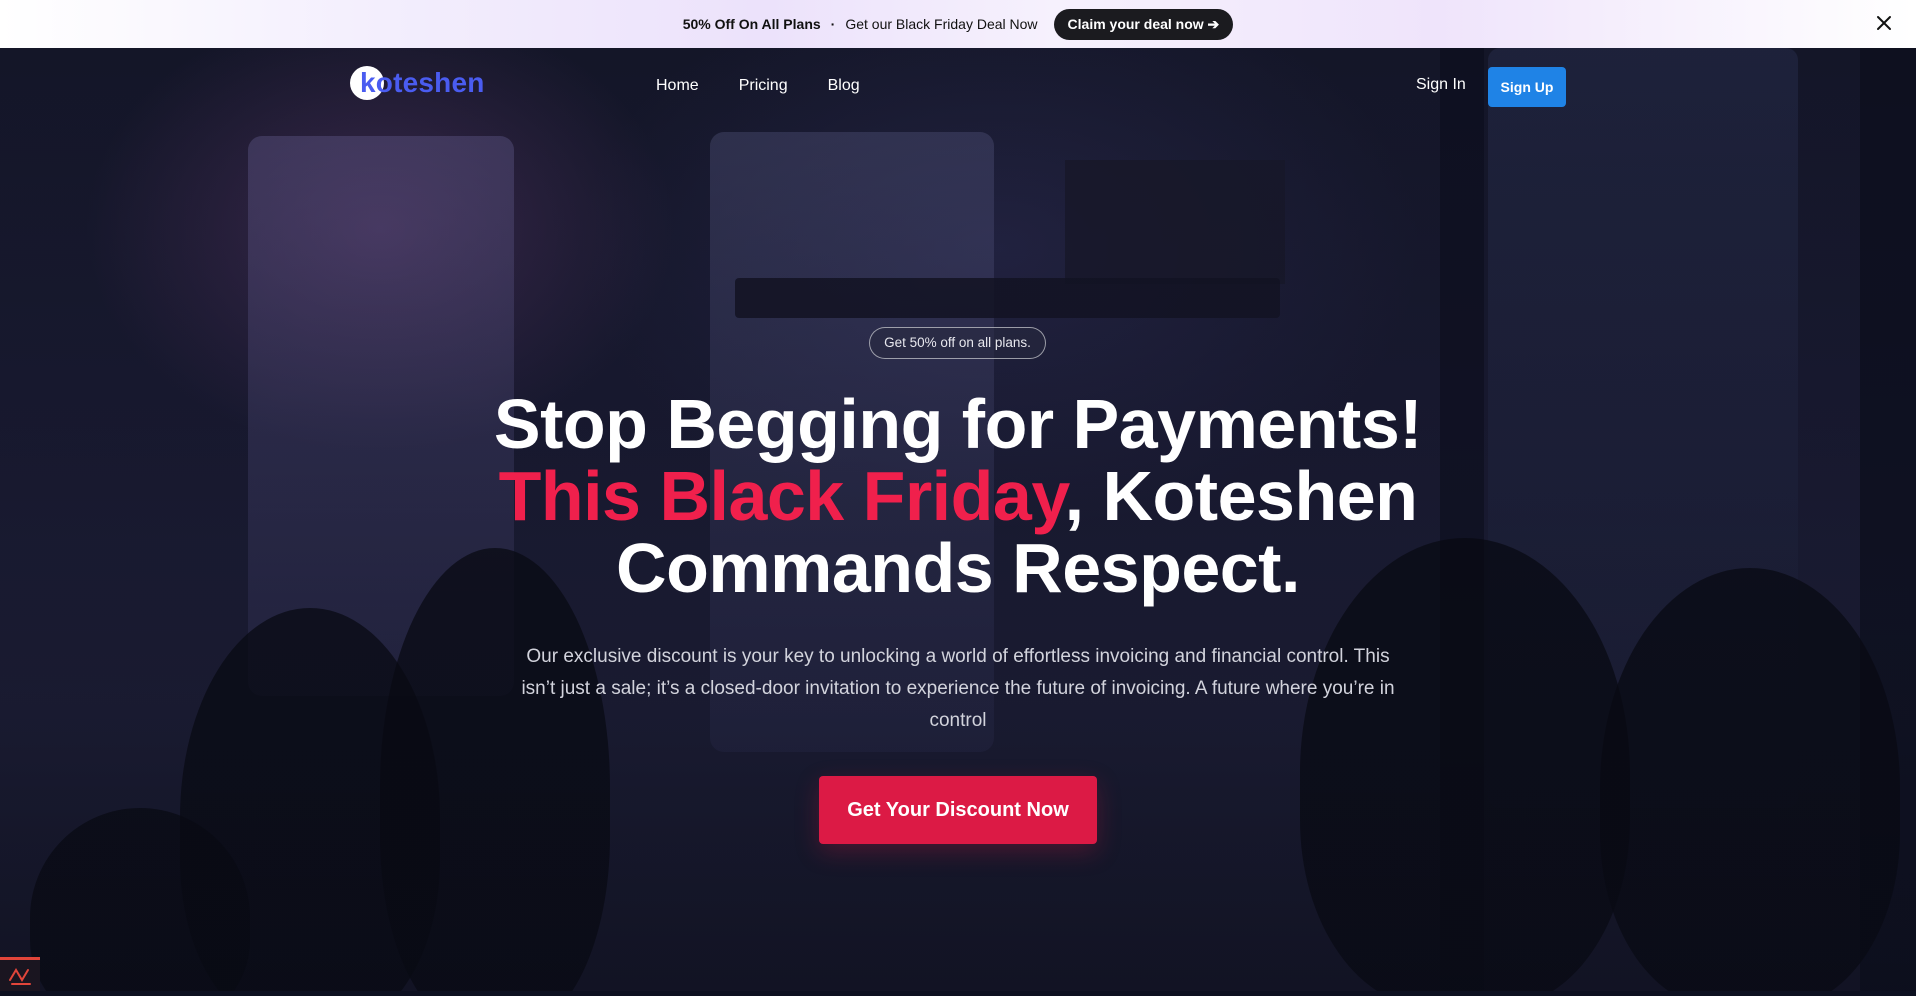  What do you see at coordinates (1441, 85) in the screenshot?
I see `sign-in-link: Sign In` at bounding box center [1441, 85].